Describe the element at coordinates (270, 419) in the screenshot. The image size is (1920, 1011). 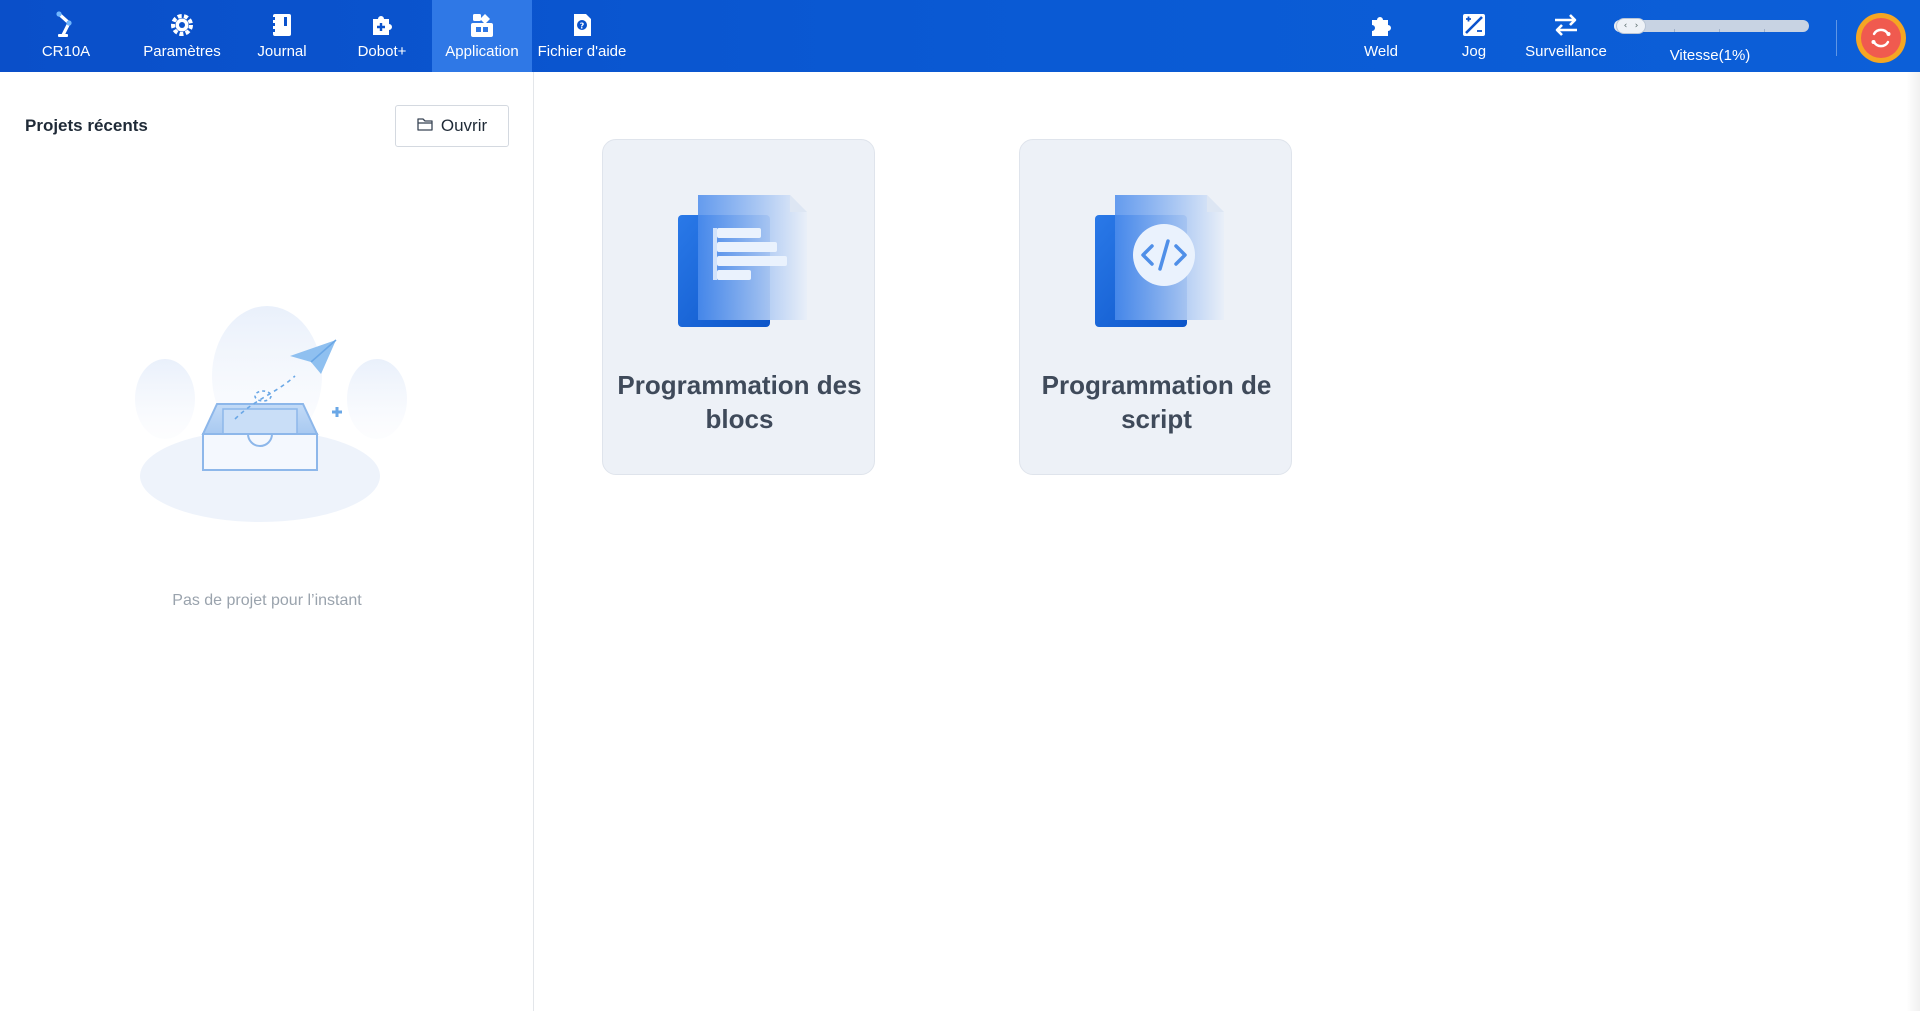
I see `empty-inbox-illustration` at that location.